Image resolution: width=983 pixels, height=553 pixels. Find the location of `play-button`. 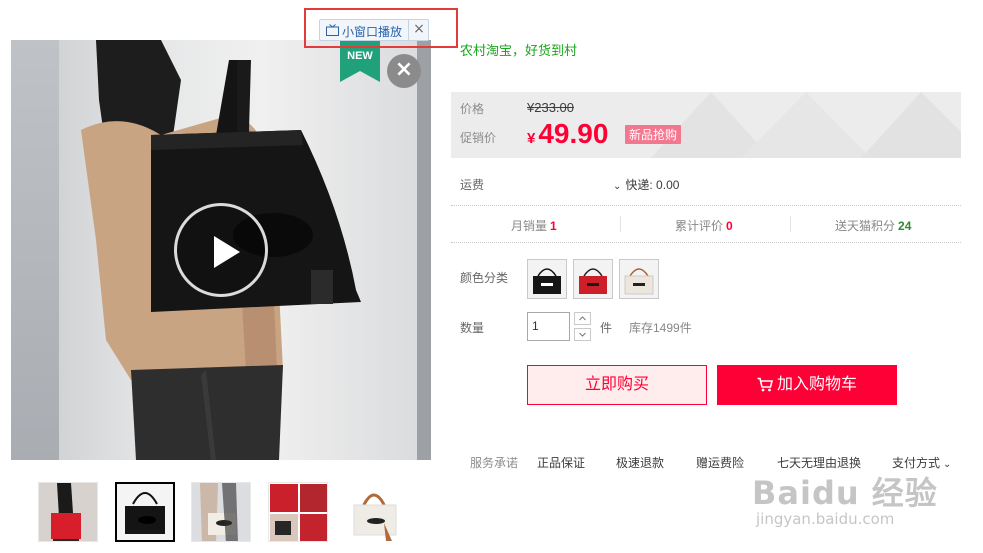

play-button is located at coordinates (221, 250).